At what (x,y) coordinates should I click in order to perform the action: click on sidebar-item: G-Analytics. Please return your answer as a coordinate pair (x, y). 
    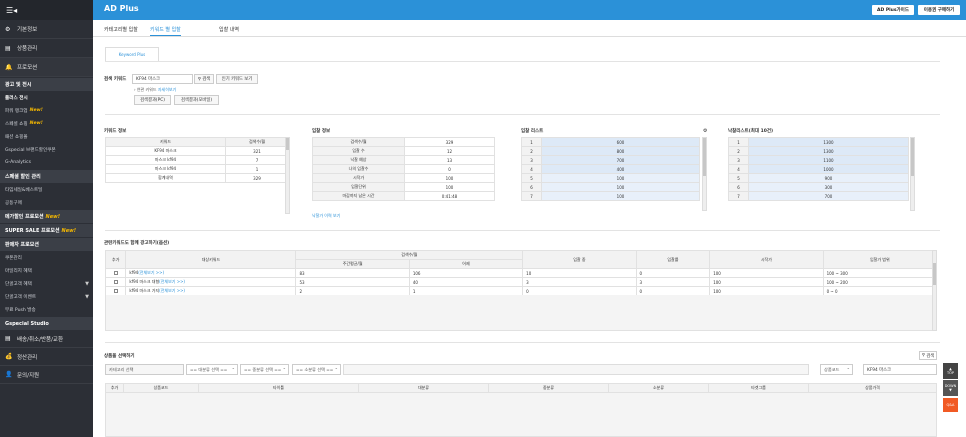
    Looking at the image, I should click on (46, 162).